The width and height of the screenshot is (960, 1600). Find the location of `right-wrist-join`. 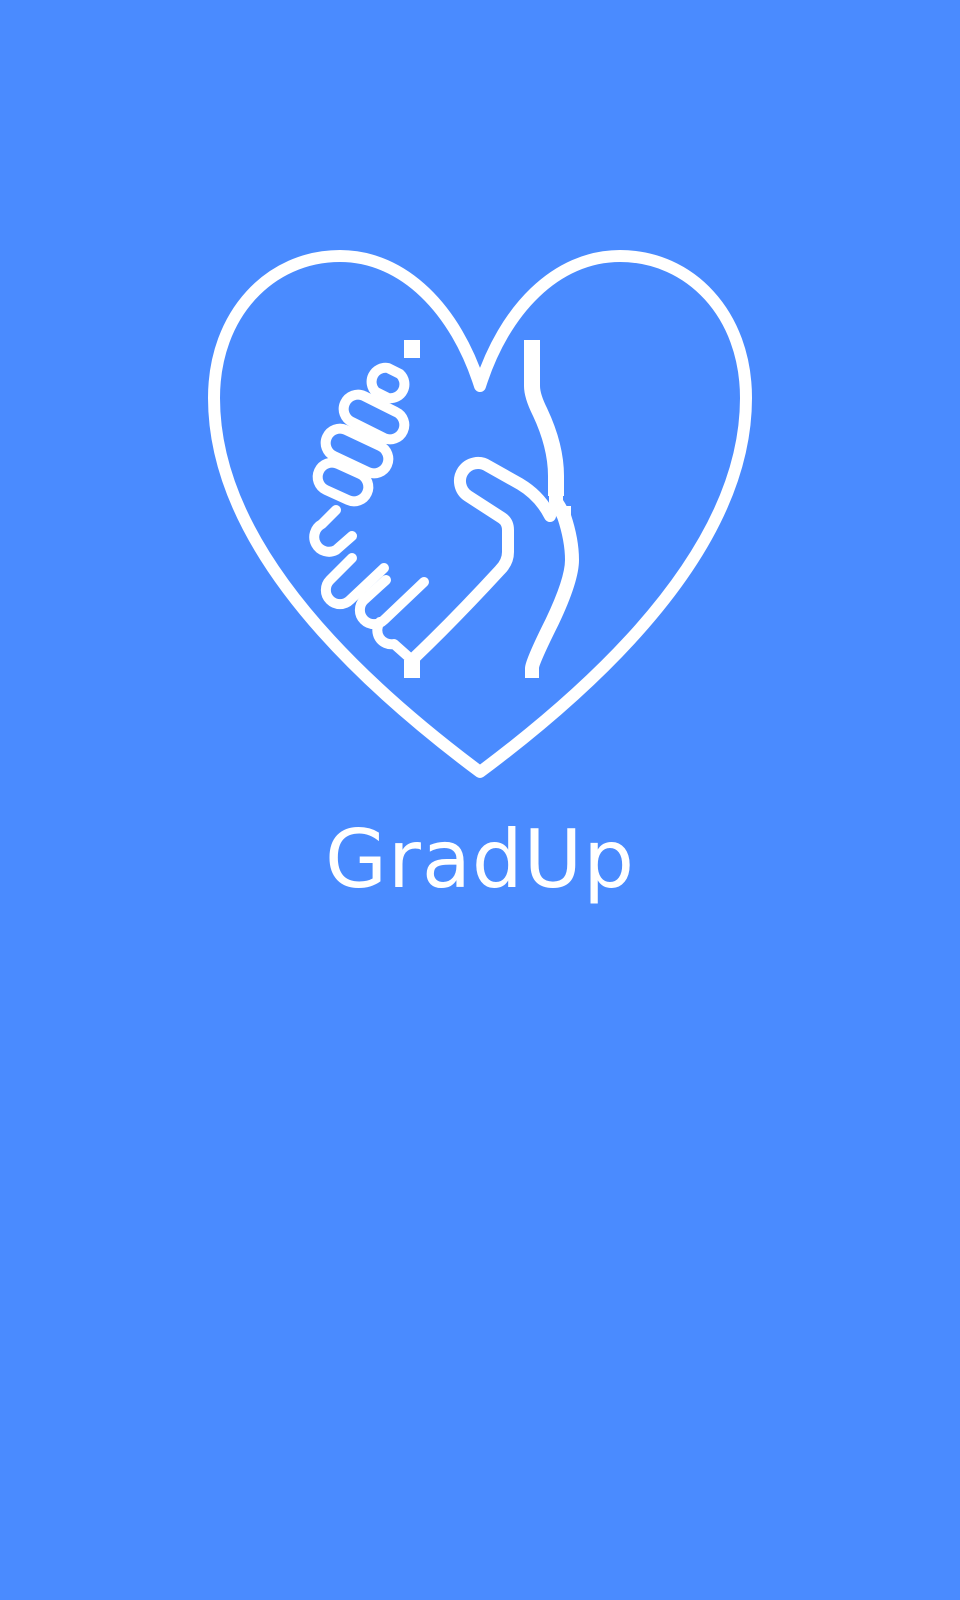

right-wrist-join is located at coordinates (560, 496).